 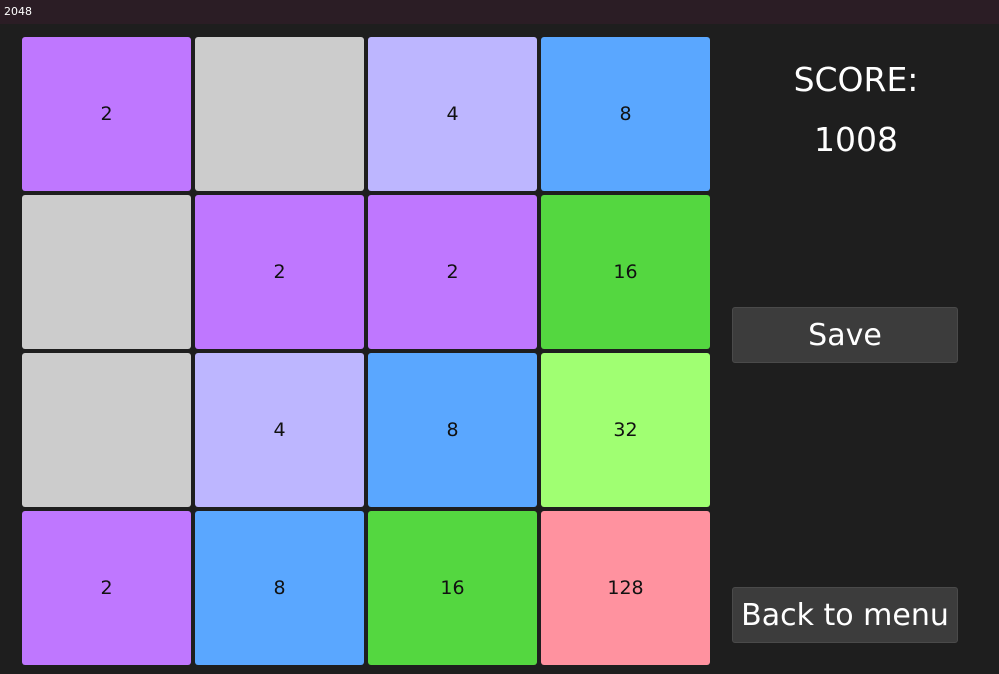 What do you see at coordinates (845, 335) in the screenshot?
I see `save-button: Save` at bounding box center [845, 335].